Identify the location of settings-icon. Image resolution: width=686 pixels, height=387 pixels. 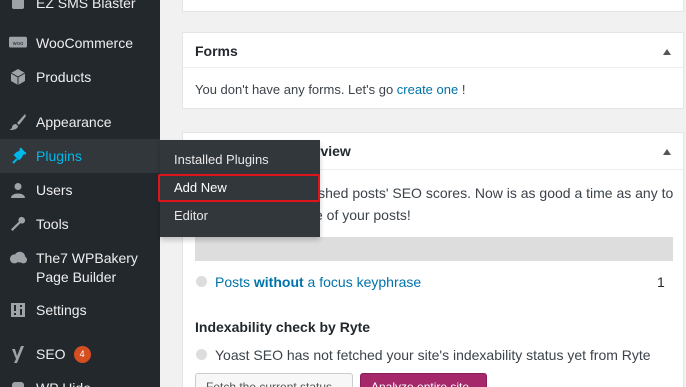
(18, 310).